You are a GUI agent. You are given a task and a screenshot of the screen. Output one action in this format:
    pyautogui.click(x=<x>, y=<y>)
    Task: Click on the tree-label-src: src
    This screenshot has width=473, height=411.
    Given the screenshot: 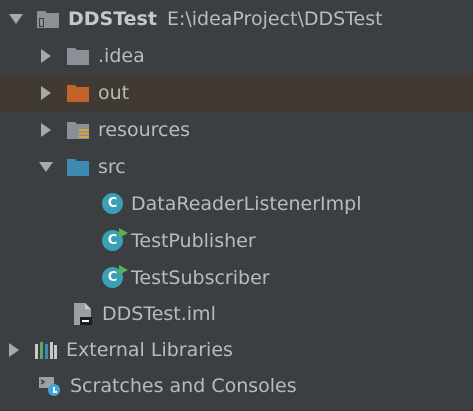 What is the action you would take?
    pyautogui.click(x=112, y=166)
    